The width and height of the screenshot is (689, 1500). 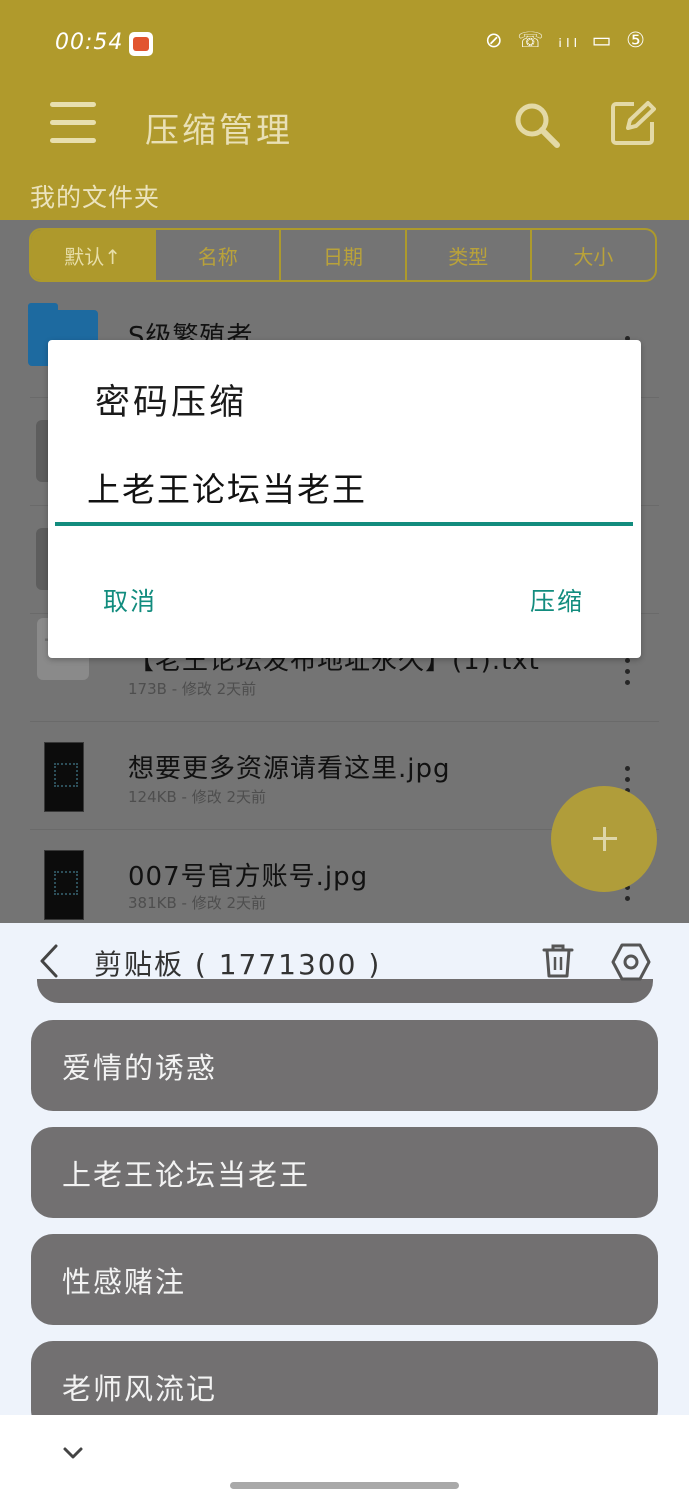 I want to click on notification-app-icon, so click(x=141, y=44).